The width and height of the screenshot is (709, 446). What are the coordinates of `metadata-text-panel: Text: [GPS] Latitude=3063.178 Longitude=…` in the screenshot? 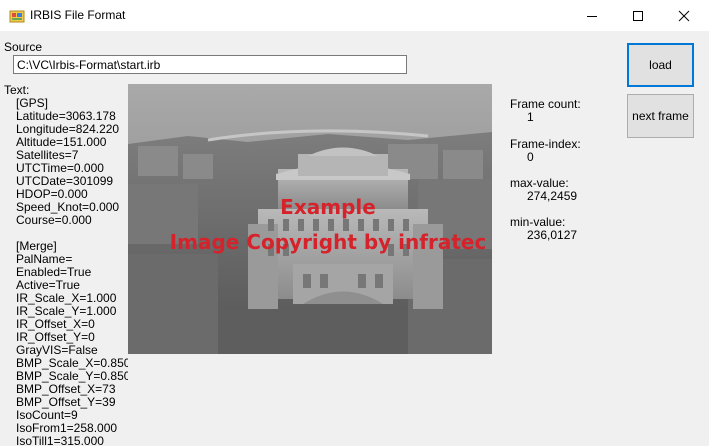 It's located at (66, 265).